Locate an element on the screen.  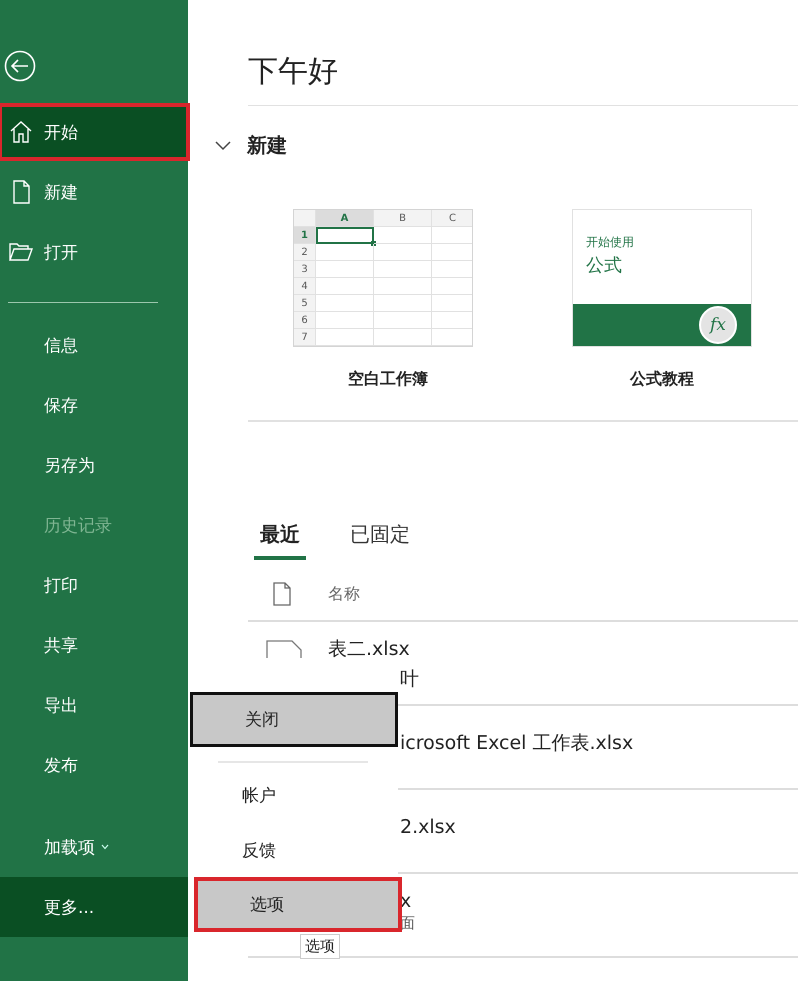
row-number: 4 is located at coordinates (305, 286).